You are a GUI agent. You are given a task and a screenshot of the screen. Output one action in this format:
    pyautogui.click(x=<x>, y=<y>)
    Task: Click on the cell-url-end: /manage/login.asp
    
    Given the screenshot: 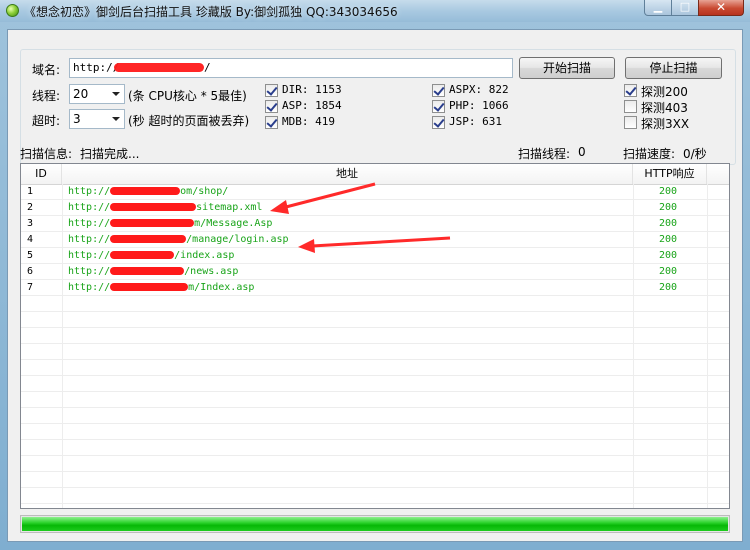 What is the action you would take?
    pyautogui.click(x=237, y=239)
    